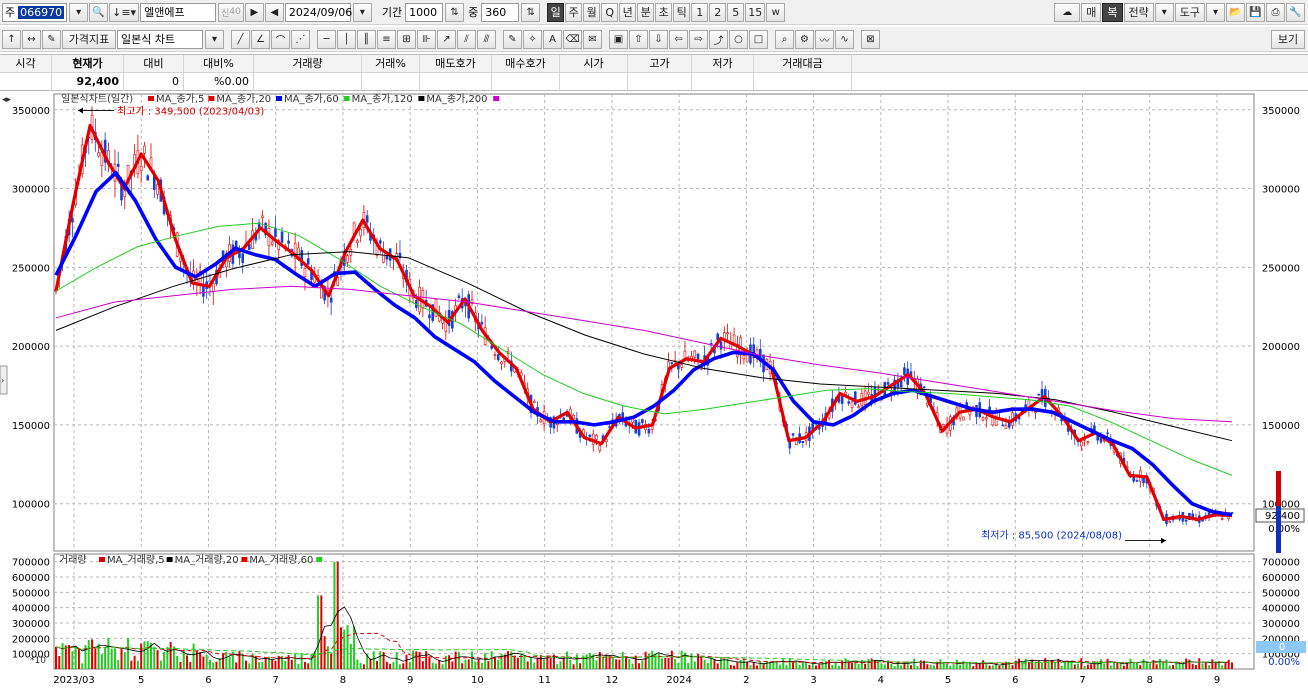 This screenshot has width=1308, height=690. Describe the element at coordinates (424, 12) in the screenshot. I see `period-input: 1000` at that location.